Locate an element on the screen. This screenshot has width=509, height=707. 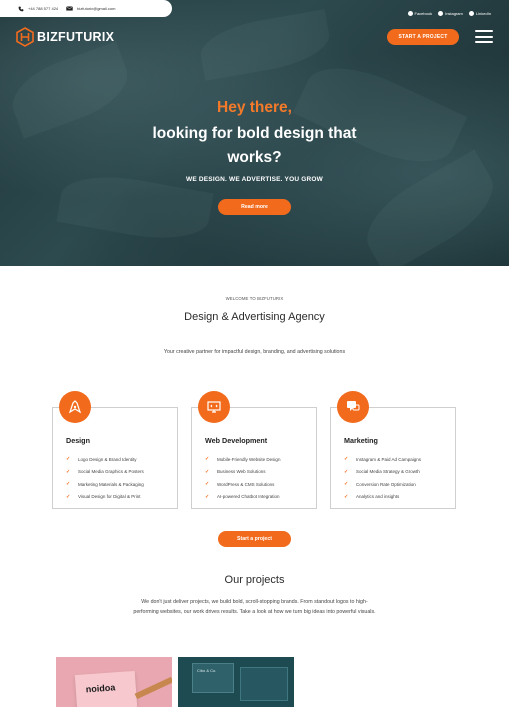
card-title: Marketing is located at coordinates (361, 440).